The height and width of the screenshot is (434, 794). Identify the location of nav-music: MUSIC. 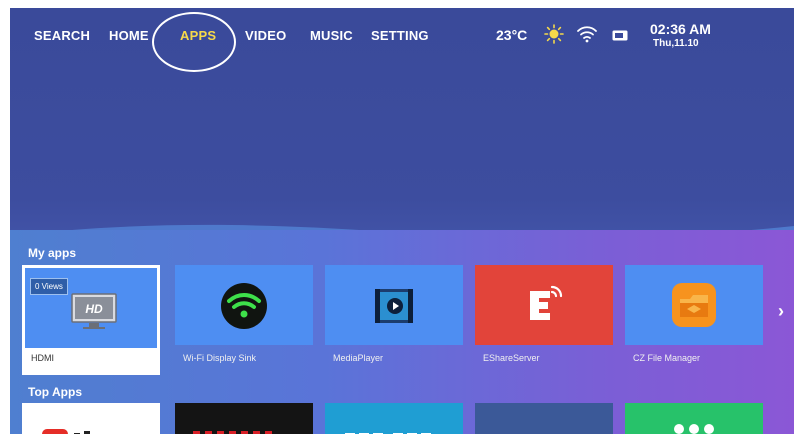
(331, 35).